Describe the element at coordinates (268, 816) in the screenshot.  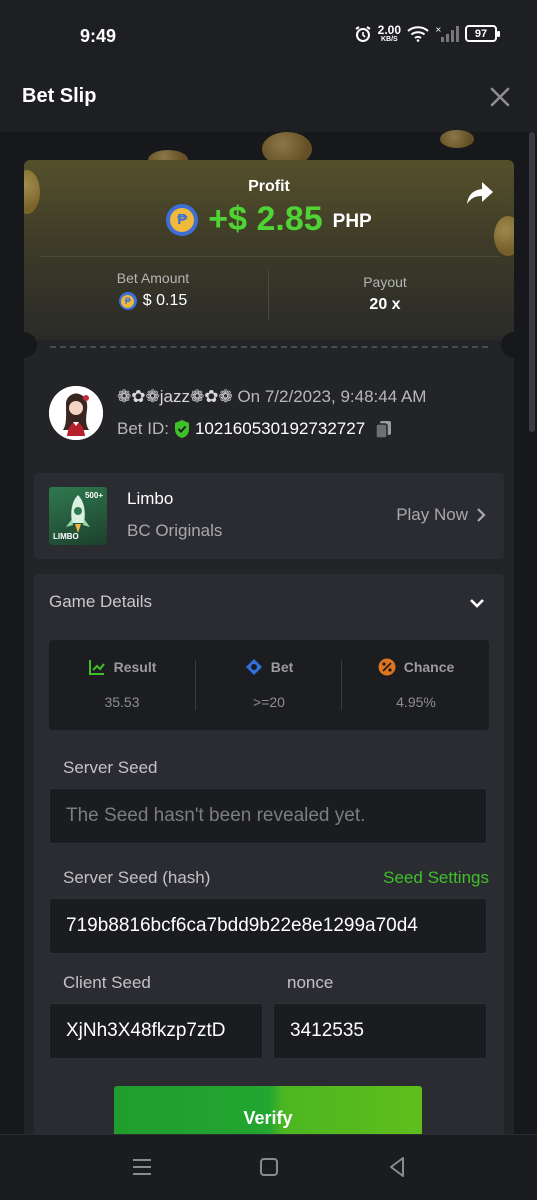
I see `server-seed-field: The Seed hasn't been revealed yet.` at that location.